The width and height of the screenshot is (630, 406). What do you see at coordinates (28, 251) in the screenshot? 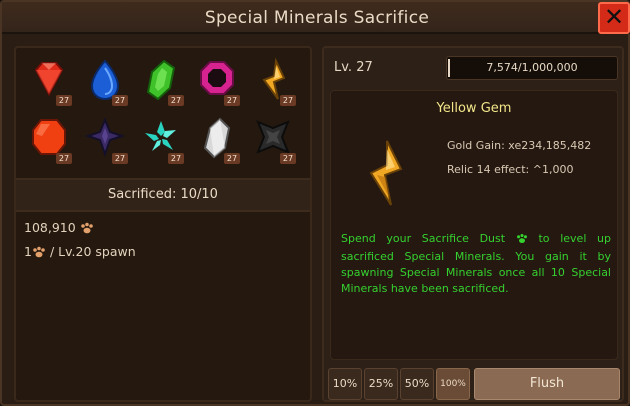
I see `spawn-rate-amount: 1` at bounding box center [28, 251].